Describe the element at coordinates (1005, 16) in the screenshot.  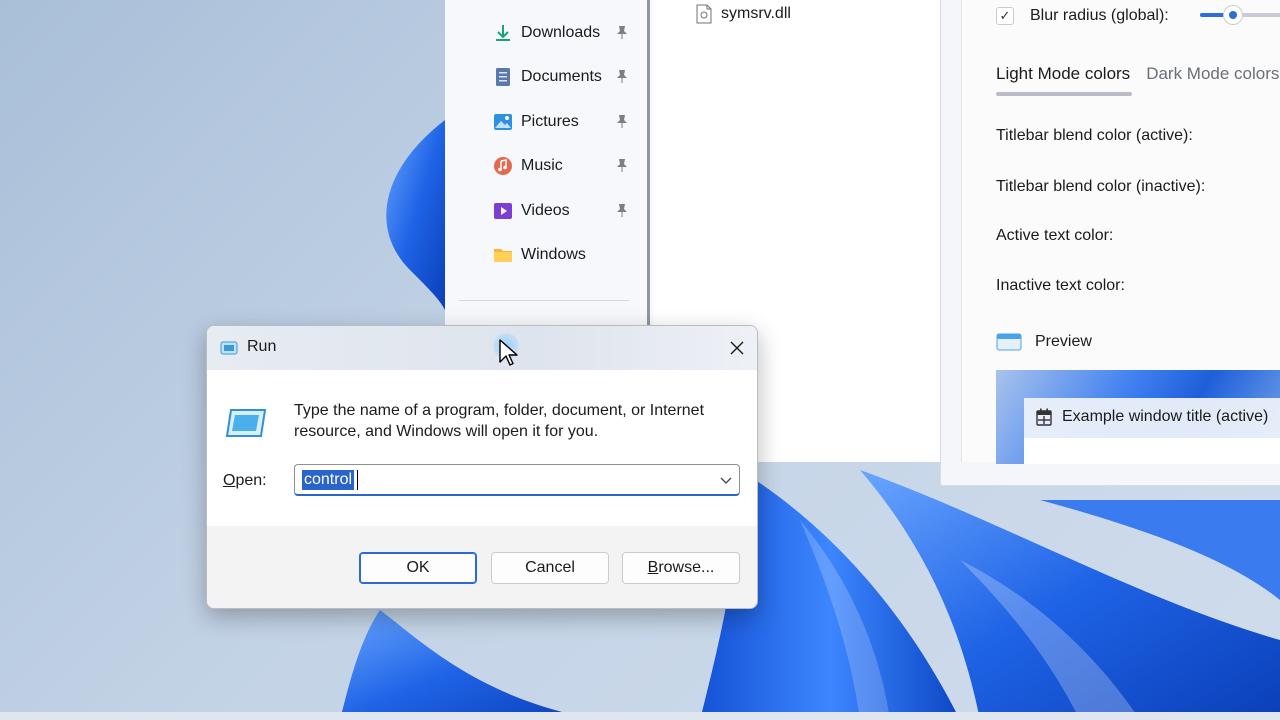
I see `blur-radius-checkbox: ✓` at that location.